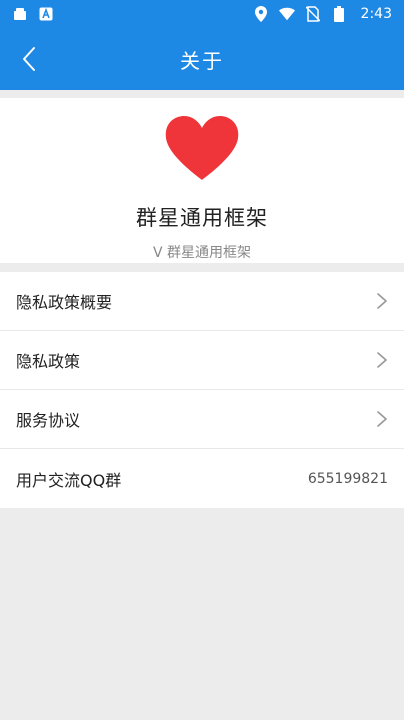 The width and height of the screenshot is (404, 720). What do you see at coordinates (202, 218) in the screenshot?
I see `app-name: 群星通用框架` at bounding box center [202, 218].